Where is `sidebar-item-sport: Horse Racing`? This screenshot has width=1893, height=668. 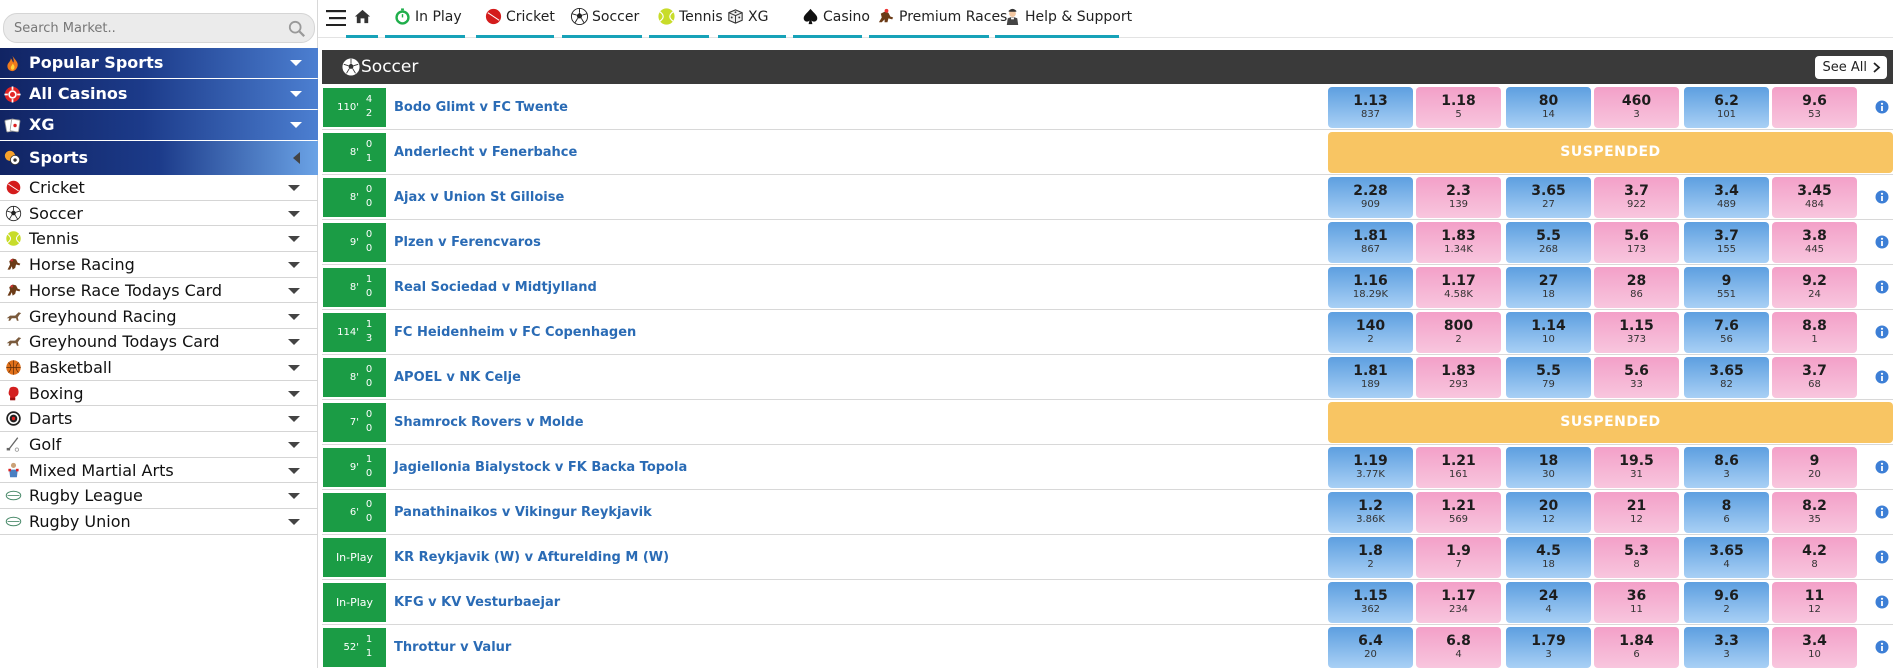
sidebar-item-sport: Horse Racing is located at coordinates (159, 265).